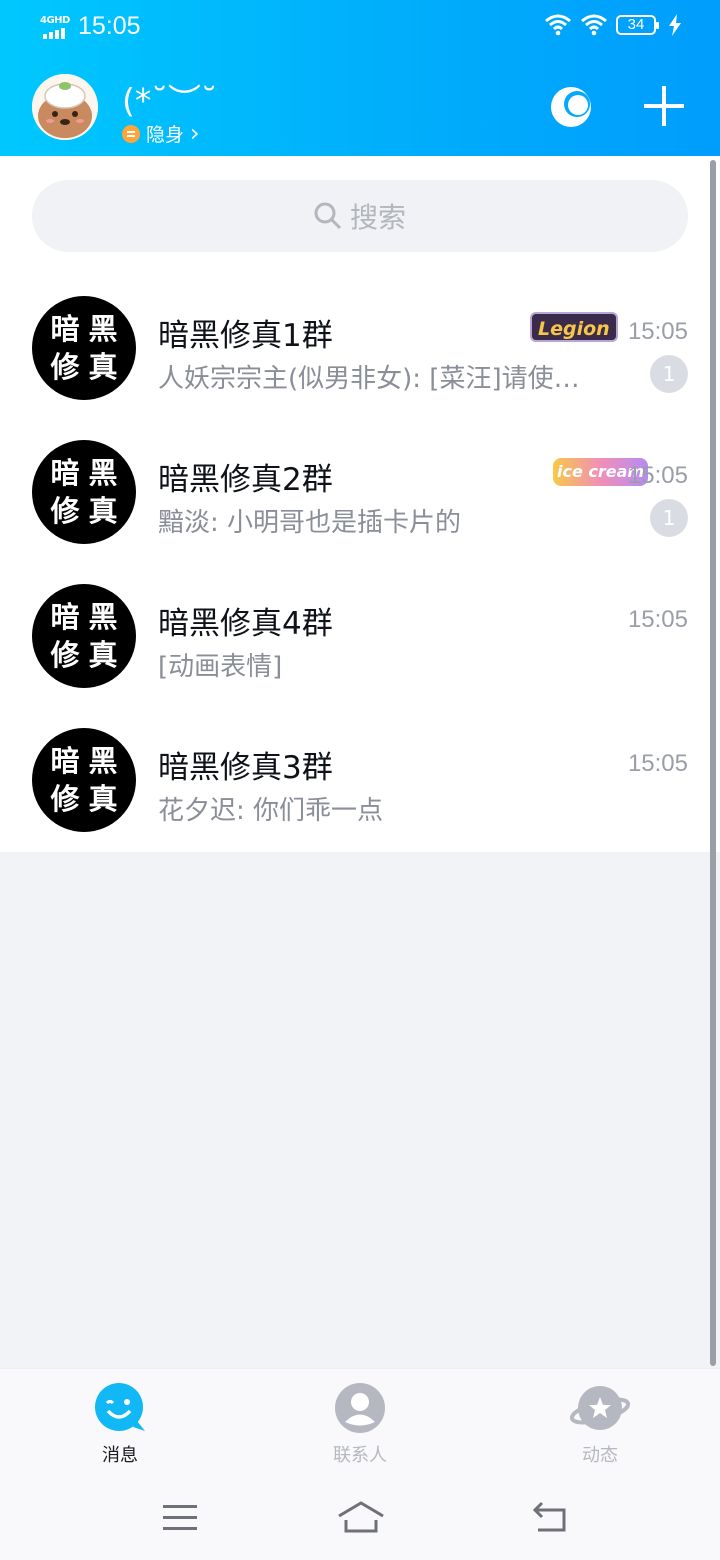 The image size is (720, 1560). Describe the element at coordinates (574, 327) in the screenshot. I see `member-tag: Legion` at that location.